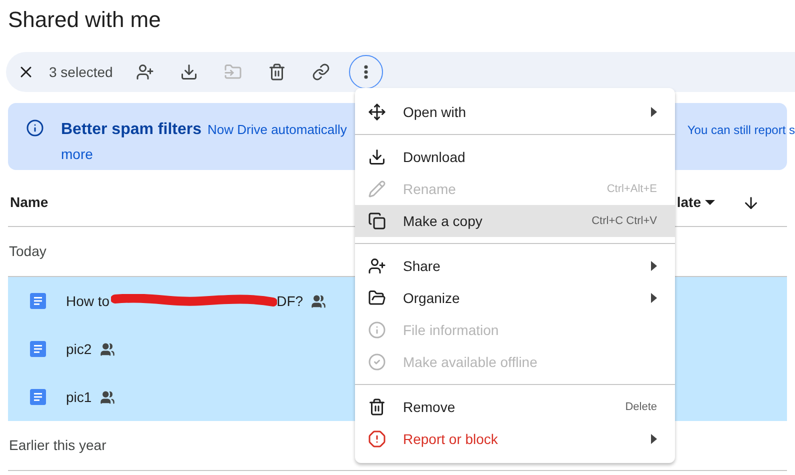 The image size is (795, 475). Describe the element at coordinates (57, 445) in the screenshot. I see `group-heading: Earlier this year` at that location.